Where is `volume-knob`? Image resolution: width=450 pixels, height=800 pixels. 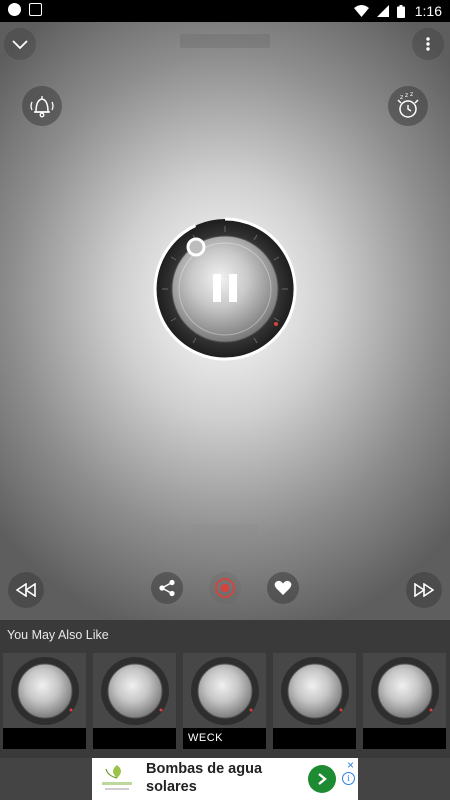
volume-knob is located at coordinates (225, 289).